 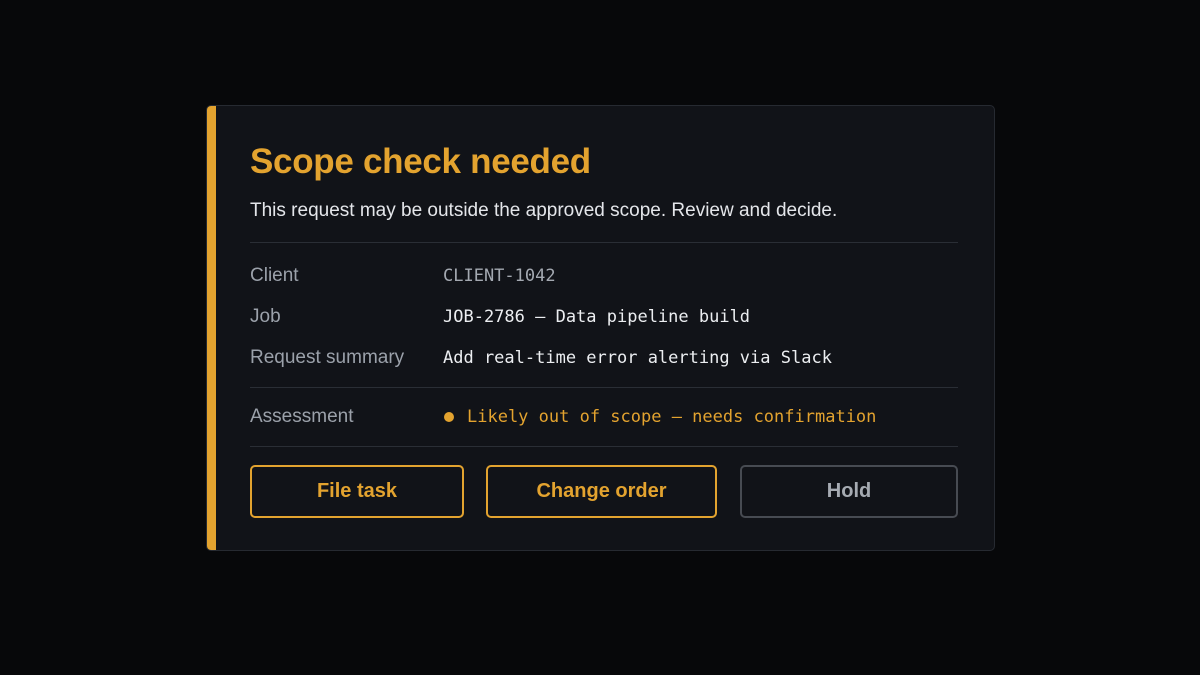 I want to click on divider-top, so click(x=604, y=242).